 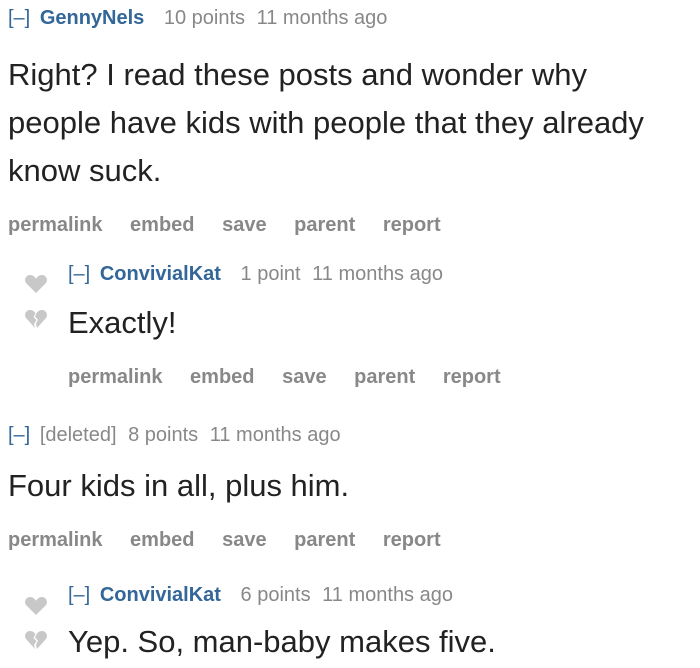 What do you see at coordinates (204, 18) in the screenshot?
I see `score: 10 points` at bounding box center [204, 18].